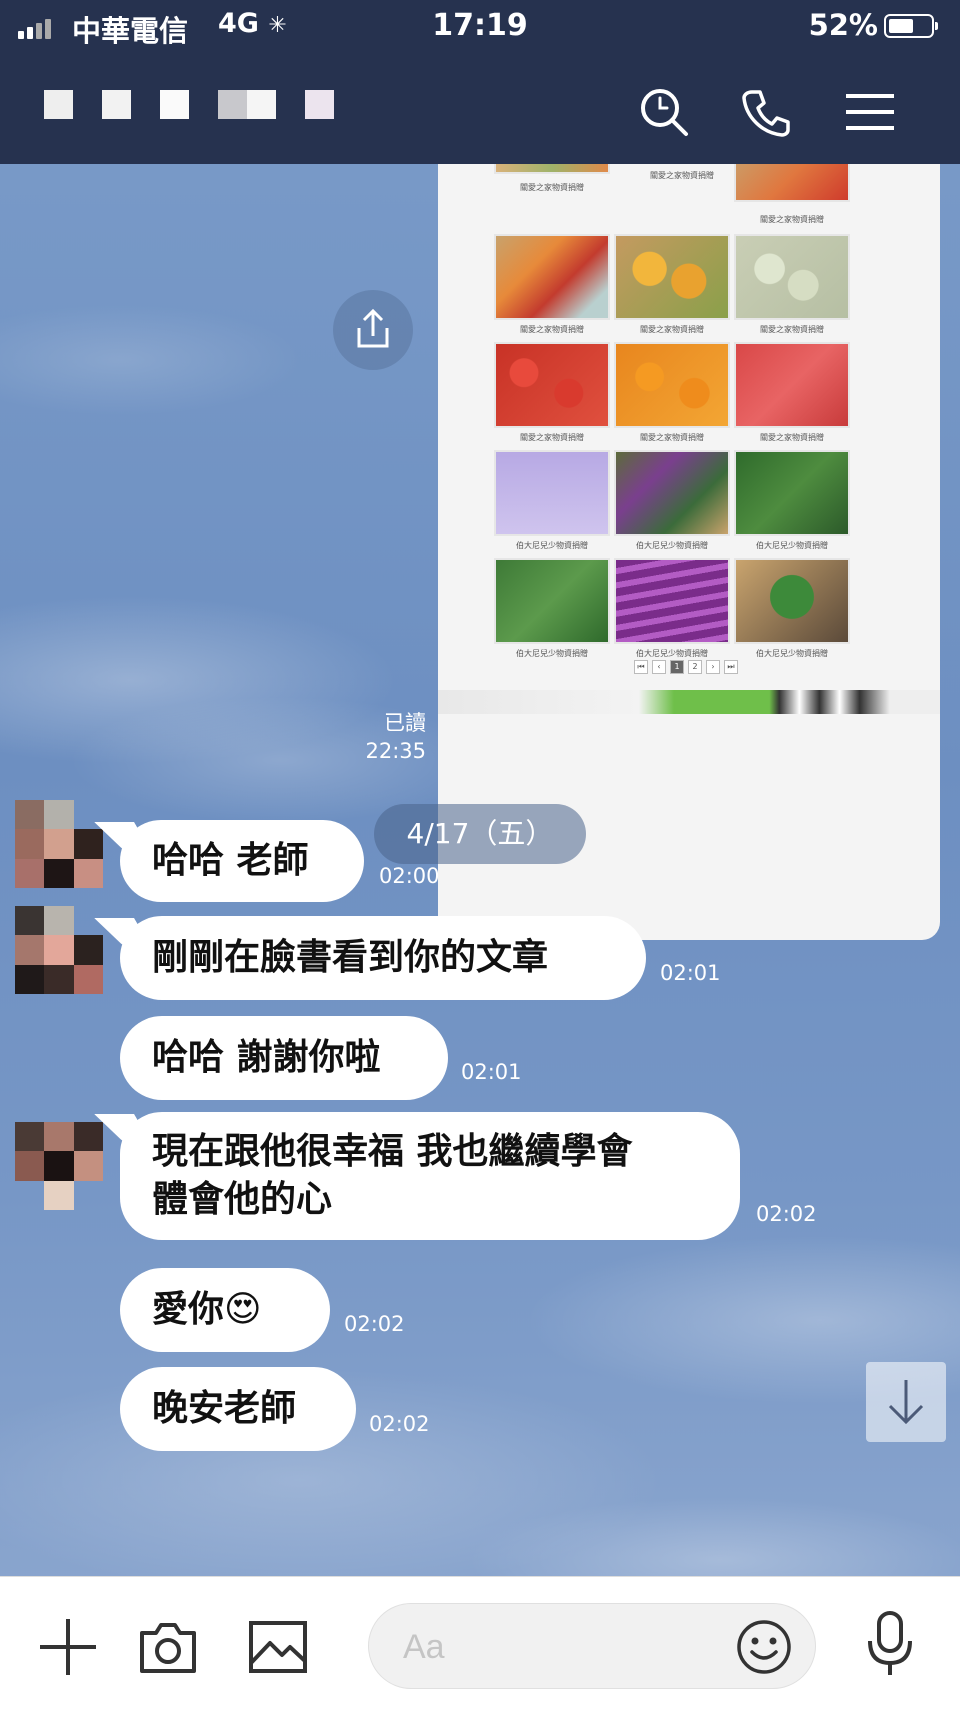 The height and width of the screenshot is (1709, 960). Describe the element at coordinates (911, 26) in the screenshot. I see `battery-icon` at that location.